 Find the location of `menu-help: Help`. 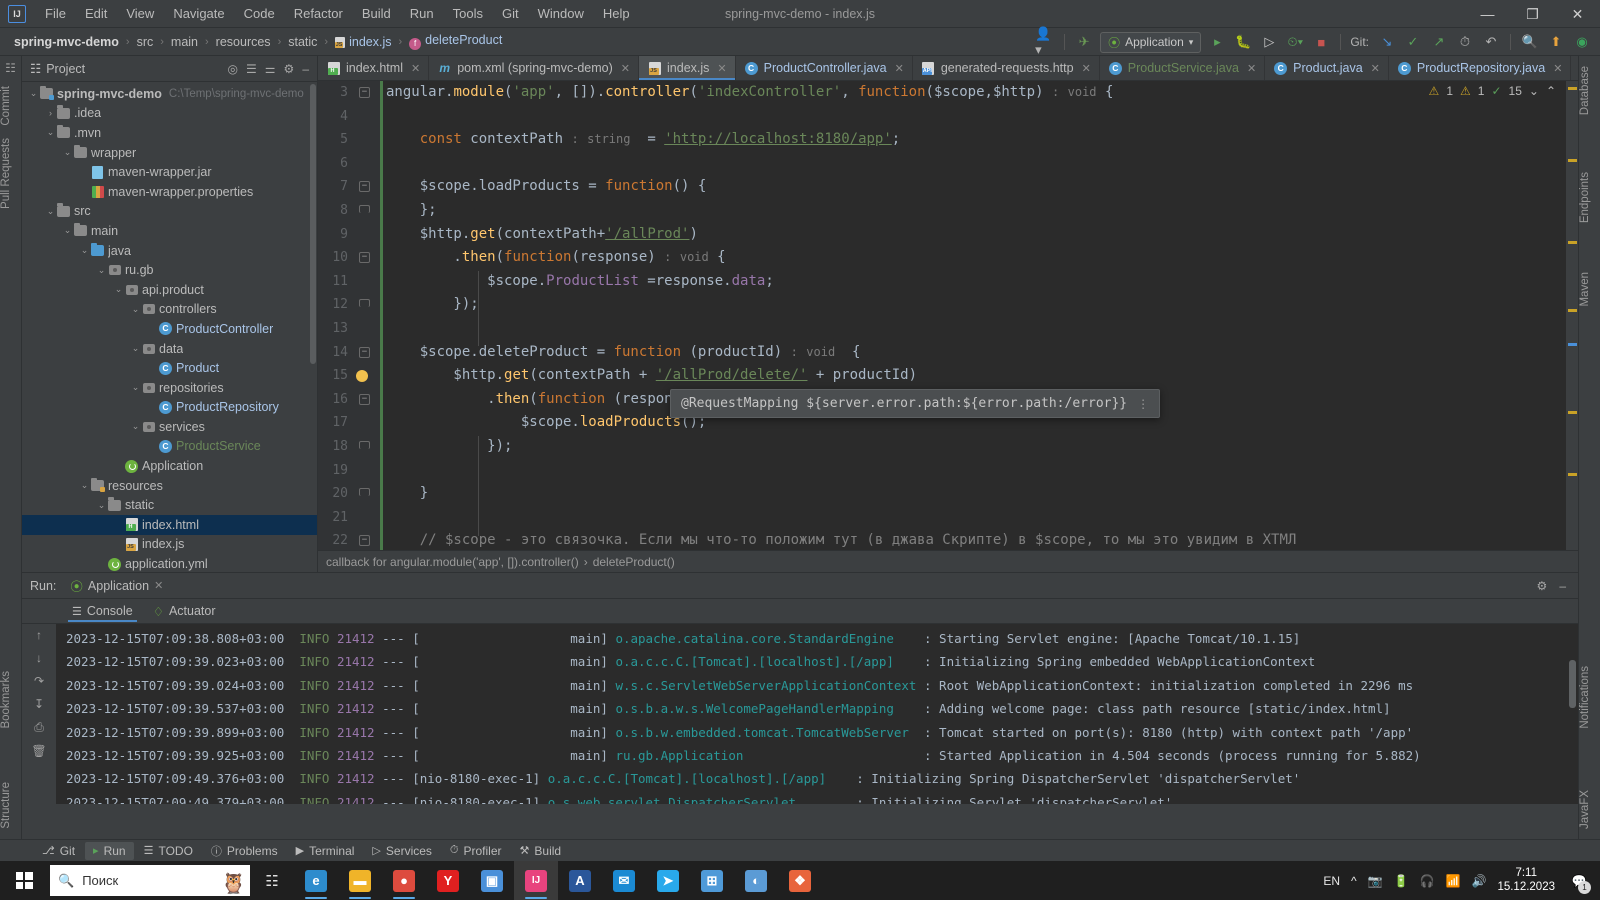

menu-help: Help is located at coordinates (616, 13).